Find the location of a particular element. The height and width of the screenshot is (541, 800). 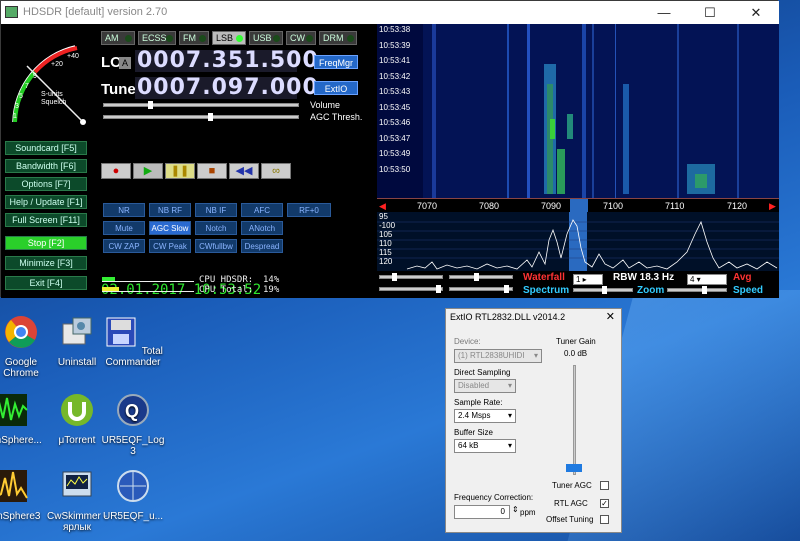

offset-tuning-checkbox is located at coordinates (604, 519).